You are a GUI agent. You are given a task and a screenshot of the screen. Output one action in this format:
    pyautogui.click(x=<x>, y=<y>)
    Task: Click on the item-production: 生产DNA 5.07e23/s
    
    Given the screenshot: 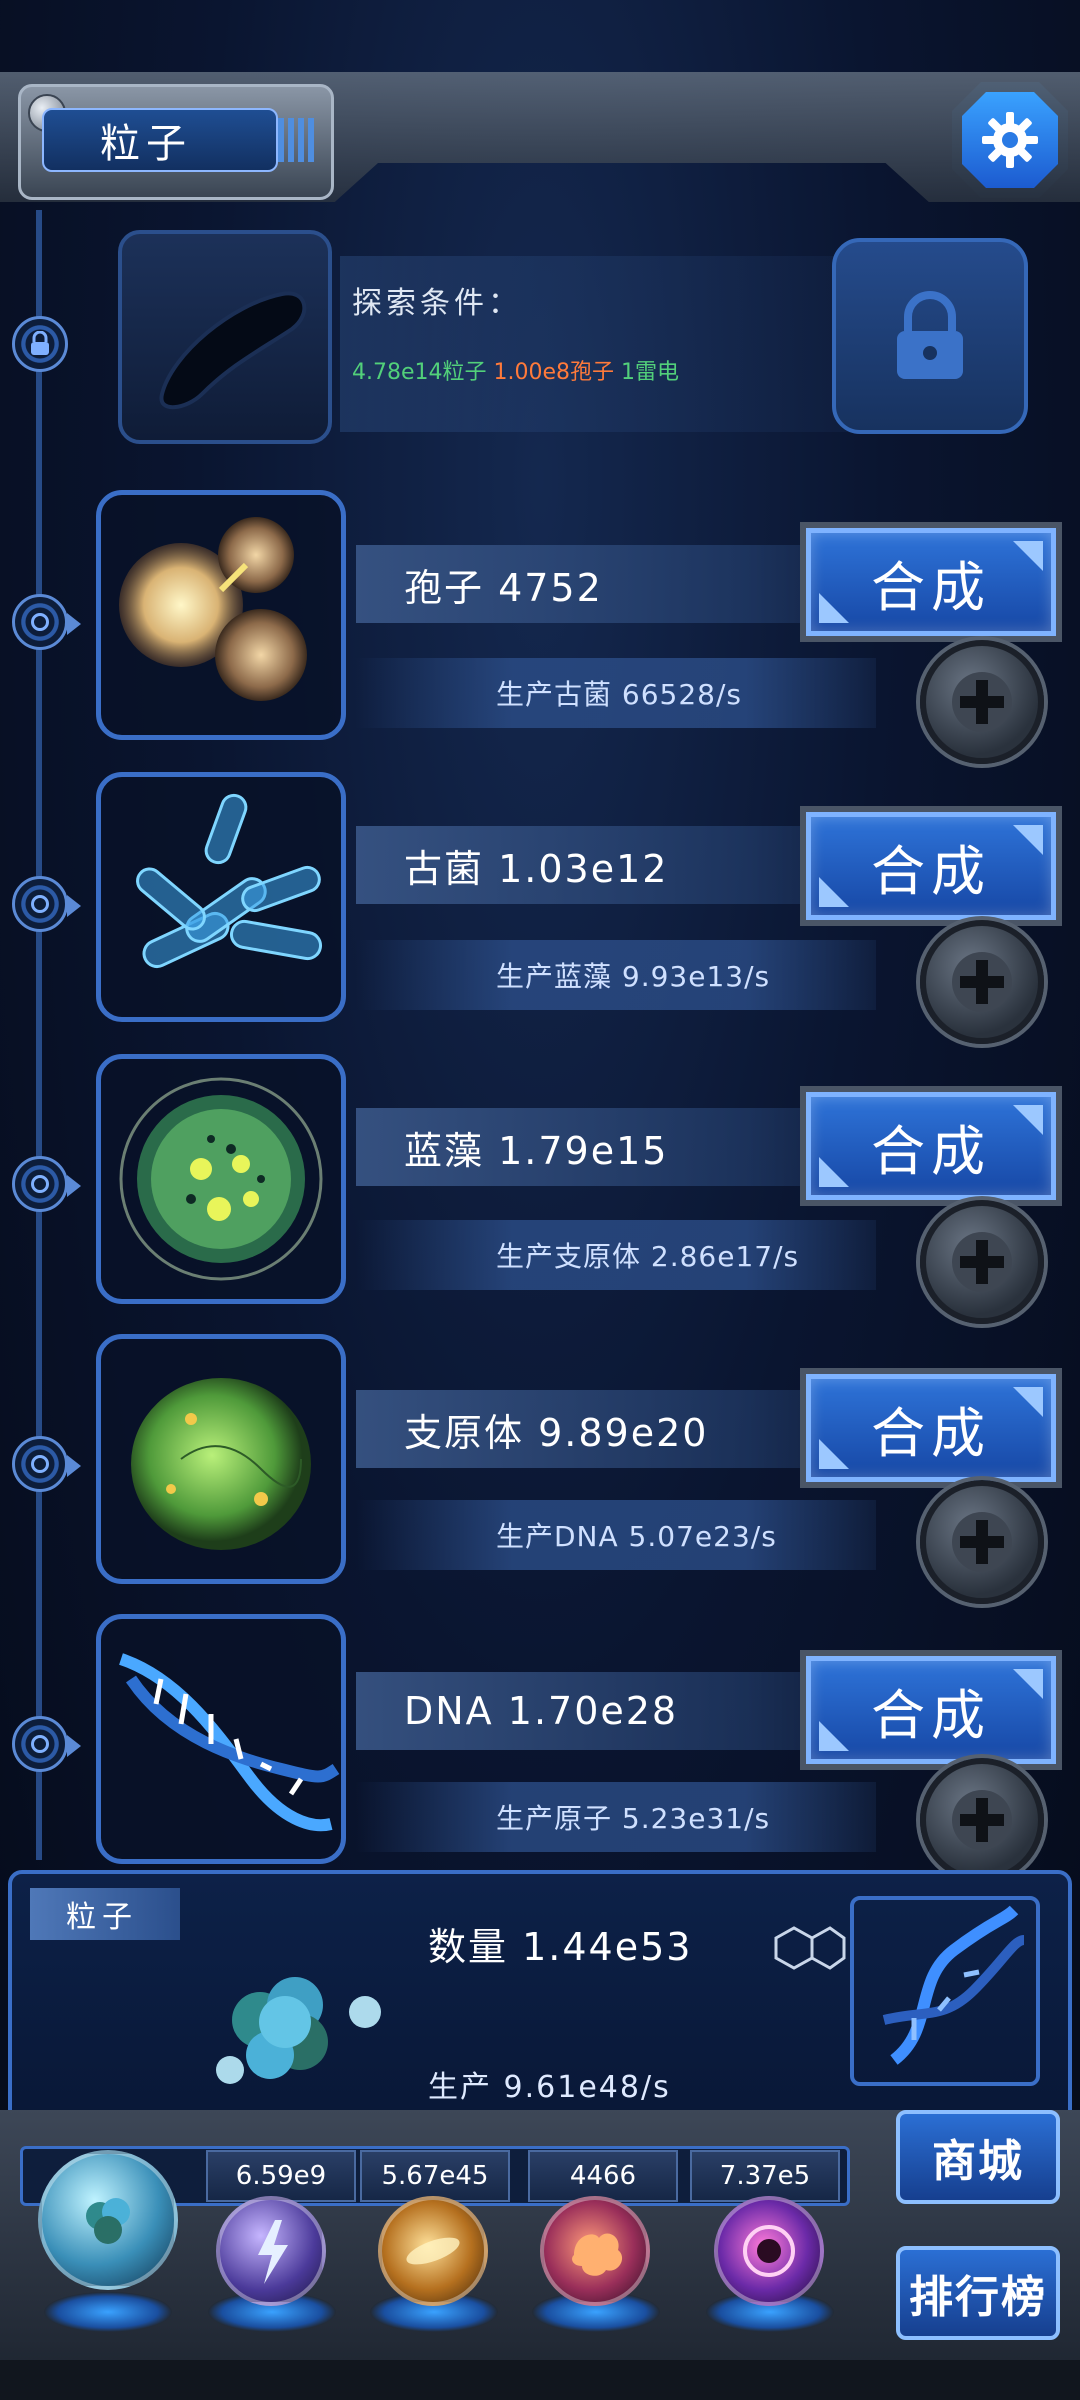 What is the action you would take?
    pyautogui.click(x=616, y=1535)
    